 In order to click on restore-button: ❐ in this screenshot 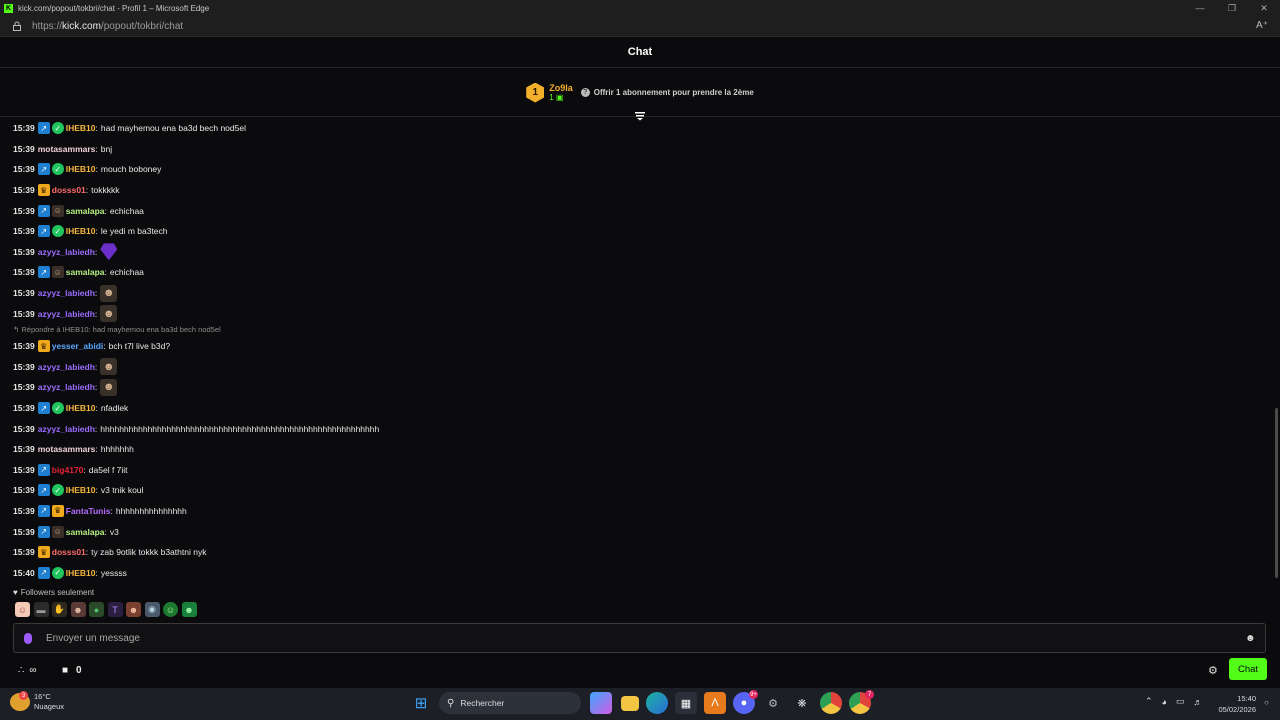, I will do `click(1232, 8)`.